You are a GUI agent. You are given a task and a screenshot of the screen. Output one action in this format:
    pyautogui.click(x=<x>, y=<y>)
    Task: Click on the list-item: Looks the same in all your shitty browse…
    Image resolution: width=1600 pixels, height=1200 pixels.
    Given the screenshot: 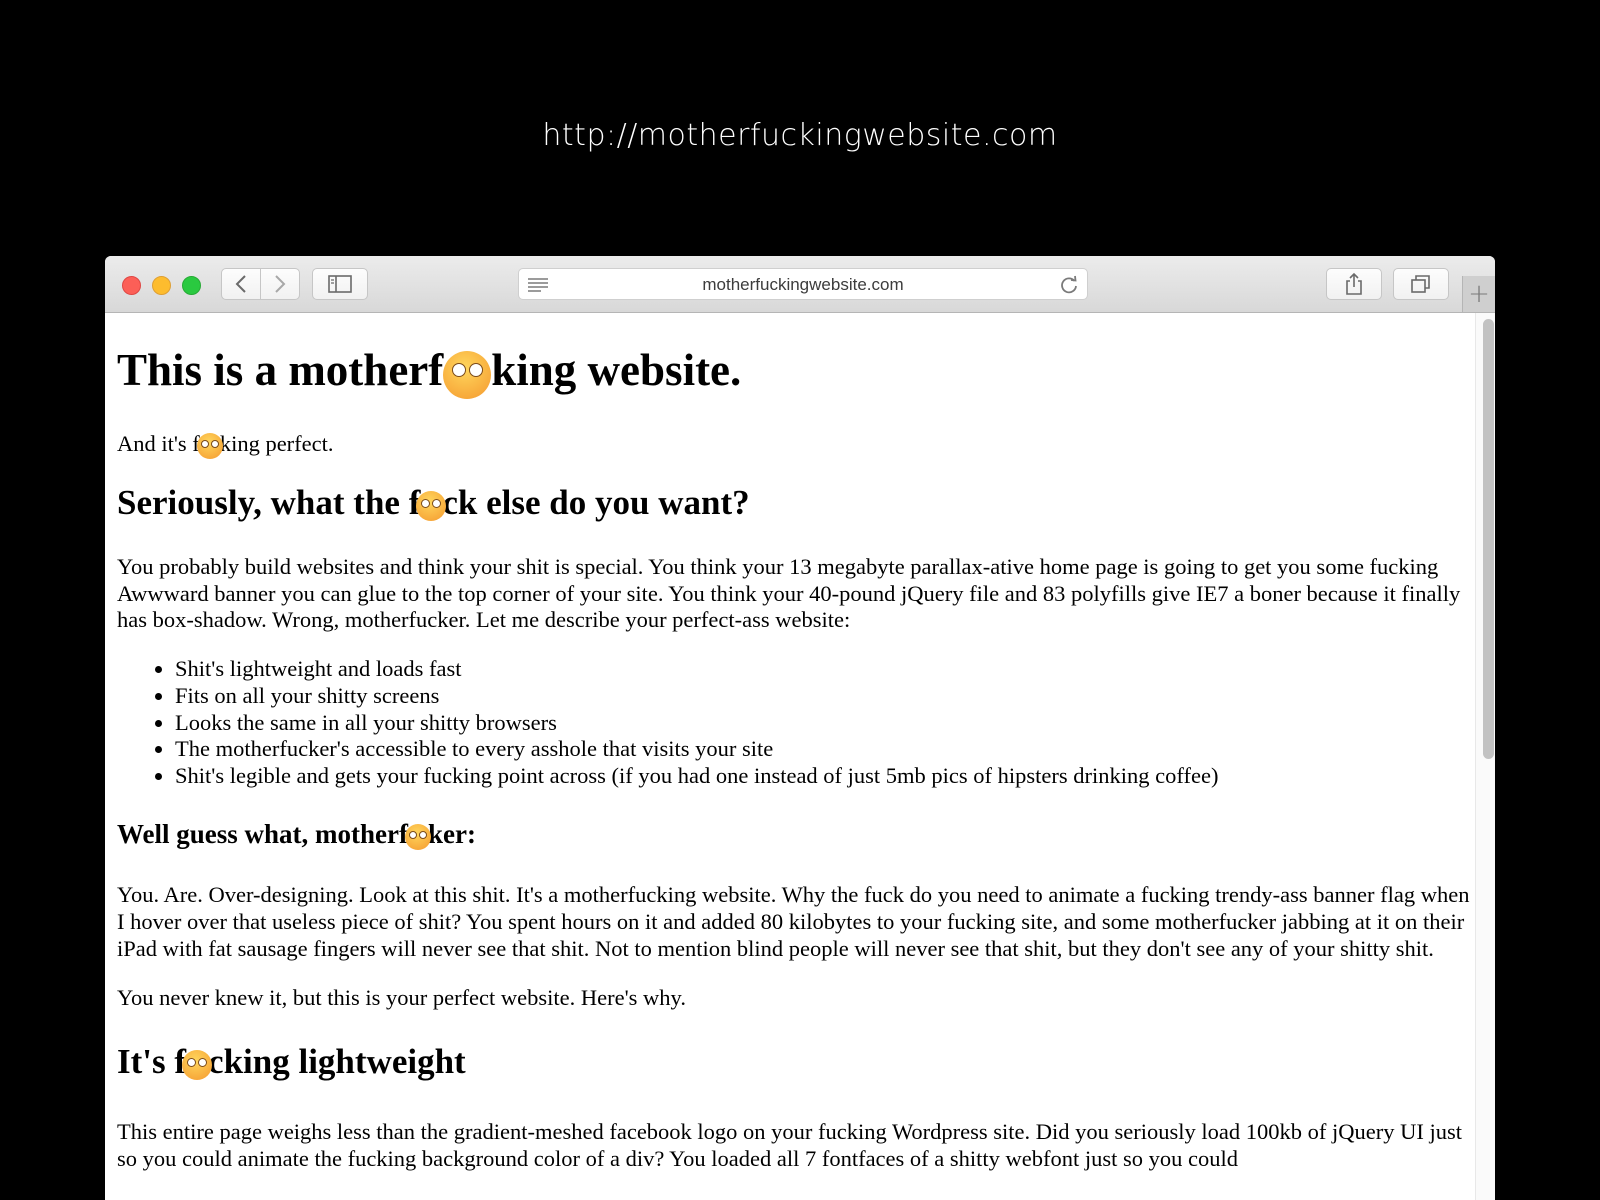 What is the action you would take?
    pyautogui.click(x=825, y=723)
    